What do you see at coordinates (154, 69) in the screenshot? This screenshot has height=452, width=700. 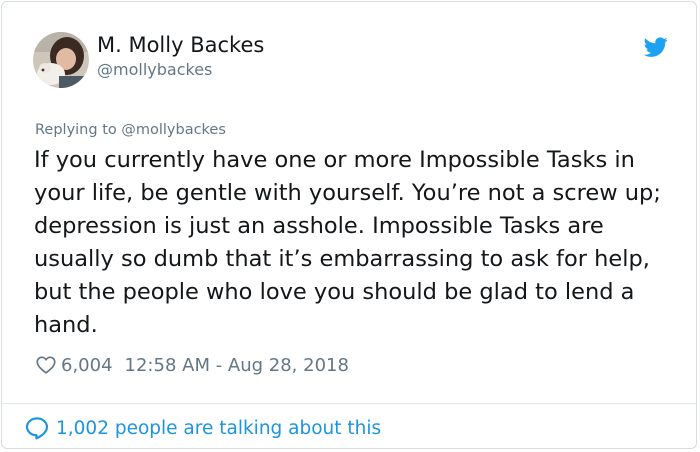 I see `handle: @mollybackes` at bounding box center [154, 69].